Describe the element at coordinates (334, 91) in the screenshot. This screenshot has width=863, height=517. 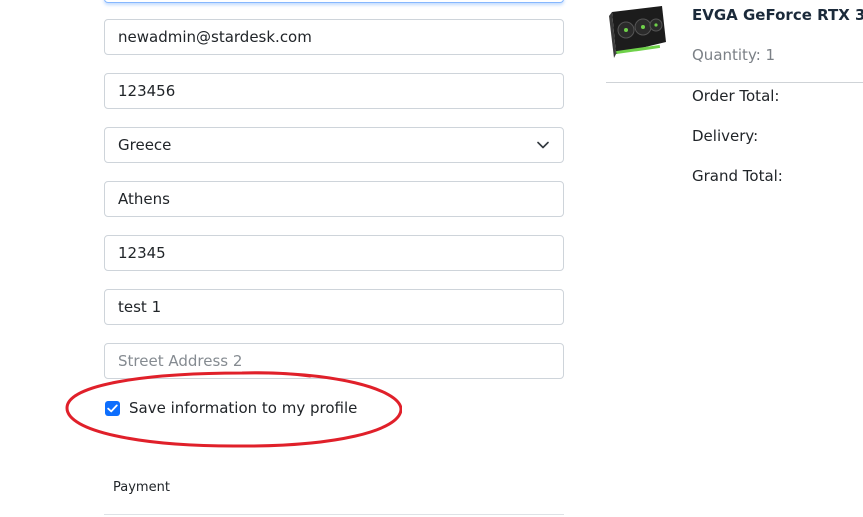
I see `phone-field: 123456` at that location.